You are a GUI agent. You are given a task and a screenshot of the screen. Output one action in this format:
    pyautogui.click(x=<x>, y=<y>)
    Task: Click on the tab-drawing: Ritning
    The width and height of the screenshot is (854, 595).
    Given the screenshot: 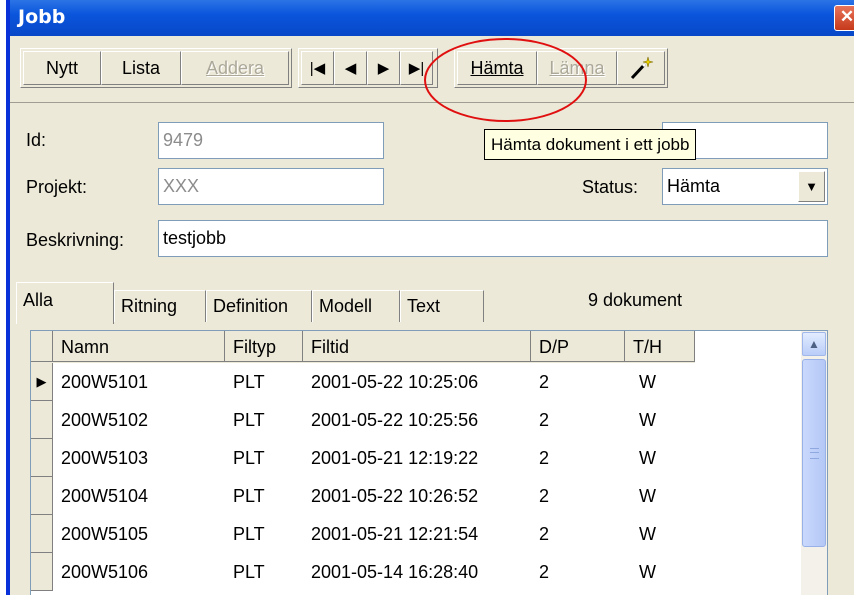 What is the action you would take?
    pyautogui.click(x=160, y=306)
    